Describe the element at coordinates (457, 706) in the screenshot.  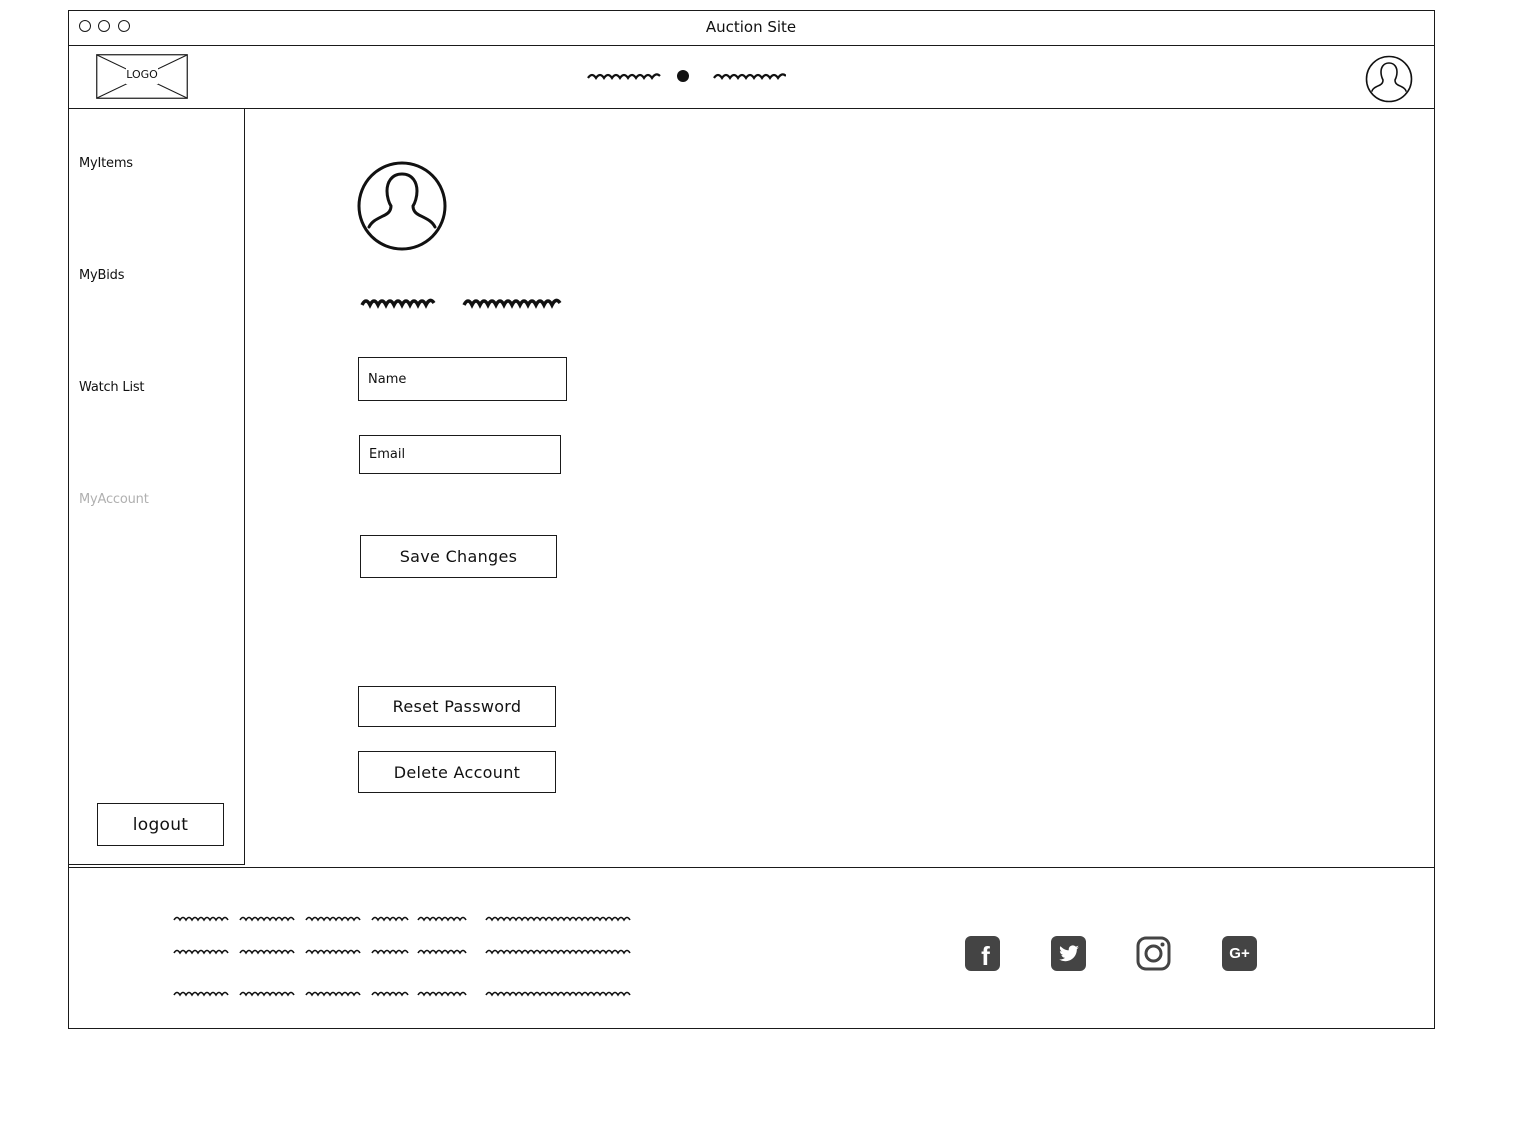
I see `reset-password-button: Reset Password` at that location.